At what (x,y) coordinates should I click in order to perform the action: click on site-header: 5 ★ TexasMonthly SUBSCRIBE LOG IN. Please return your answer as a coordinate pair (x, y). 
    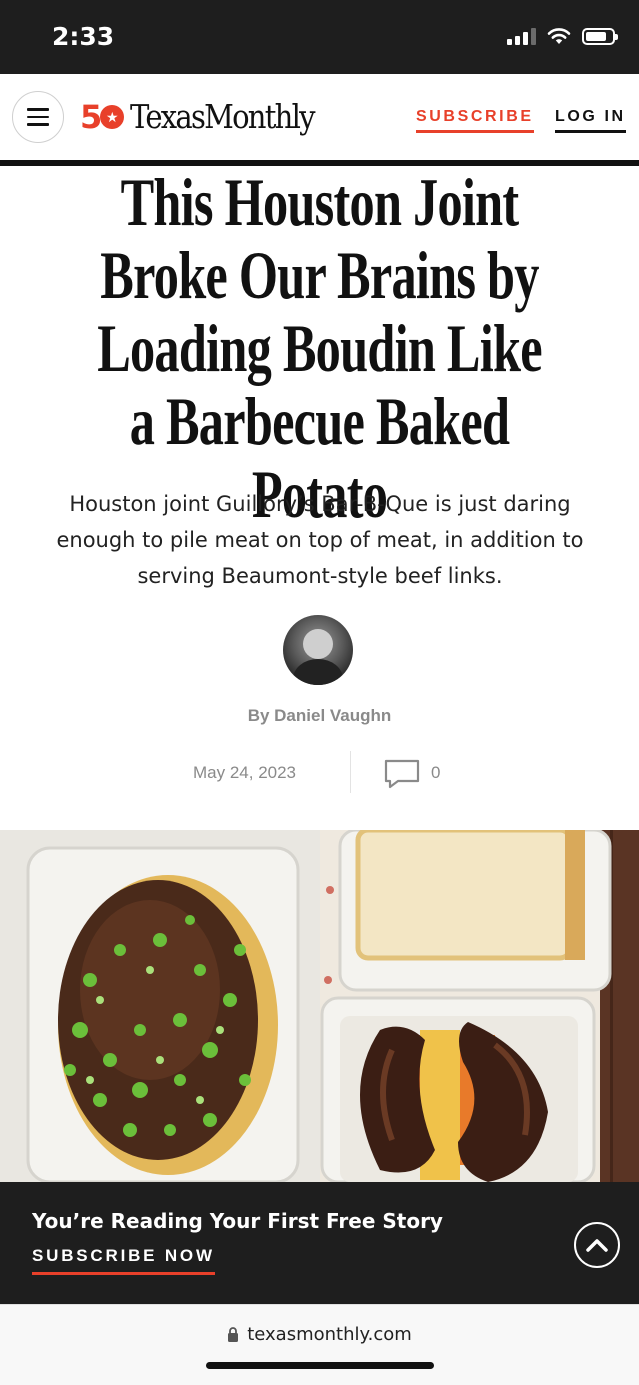
    Looking at the image, I should click on (319, 117).